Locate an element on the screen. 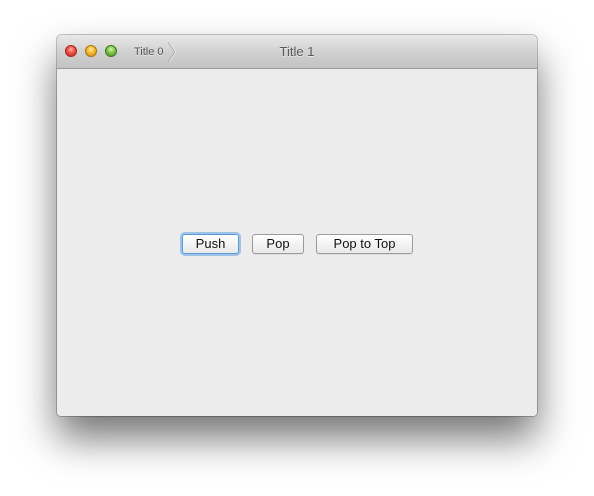  close-window-button is located at coordinates (71, 51).